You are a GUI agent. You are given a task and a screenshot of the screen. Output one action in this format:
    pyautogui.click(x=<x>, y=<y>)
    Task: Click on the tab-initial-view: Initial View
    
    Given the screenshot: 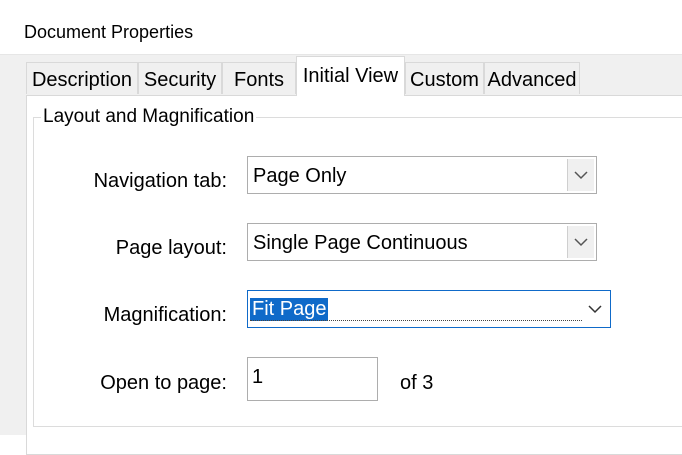 What is the action you would take?
    pyautogui.click(x=350, y=76)
    